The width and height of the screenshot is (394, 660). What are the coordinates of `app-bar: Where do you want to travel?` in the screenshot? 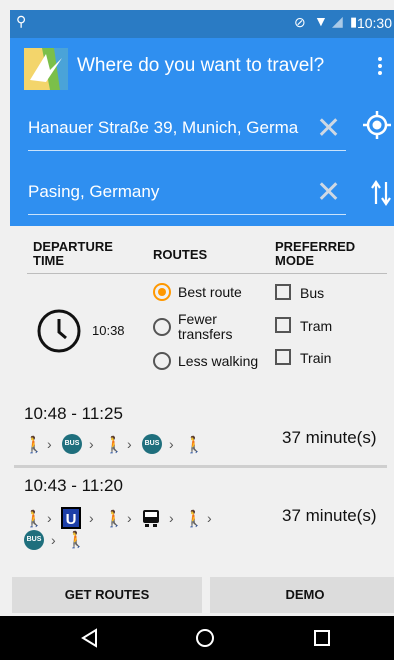 It's located at (202, 69).